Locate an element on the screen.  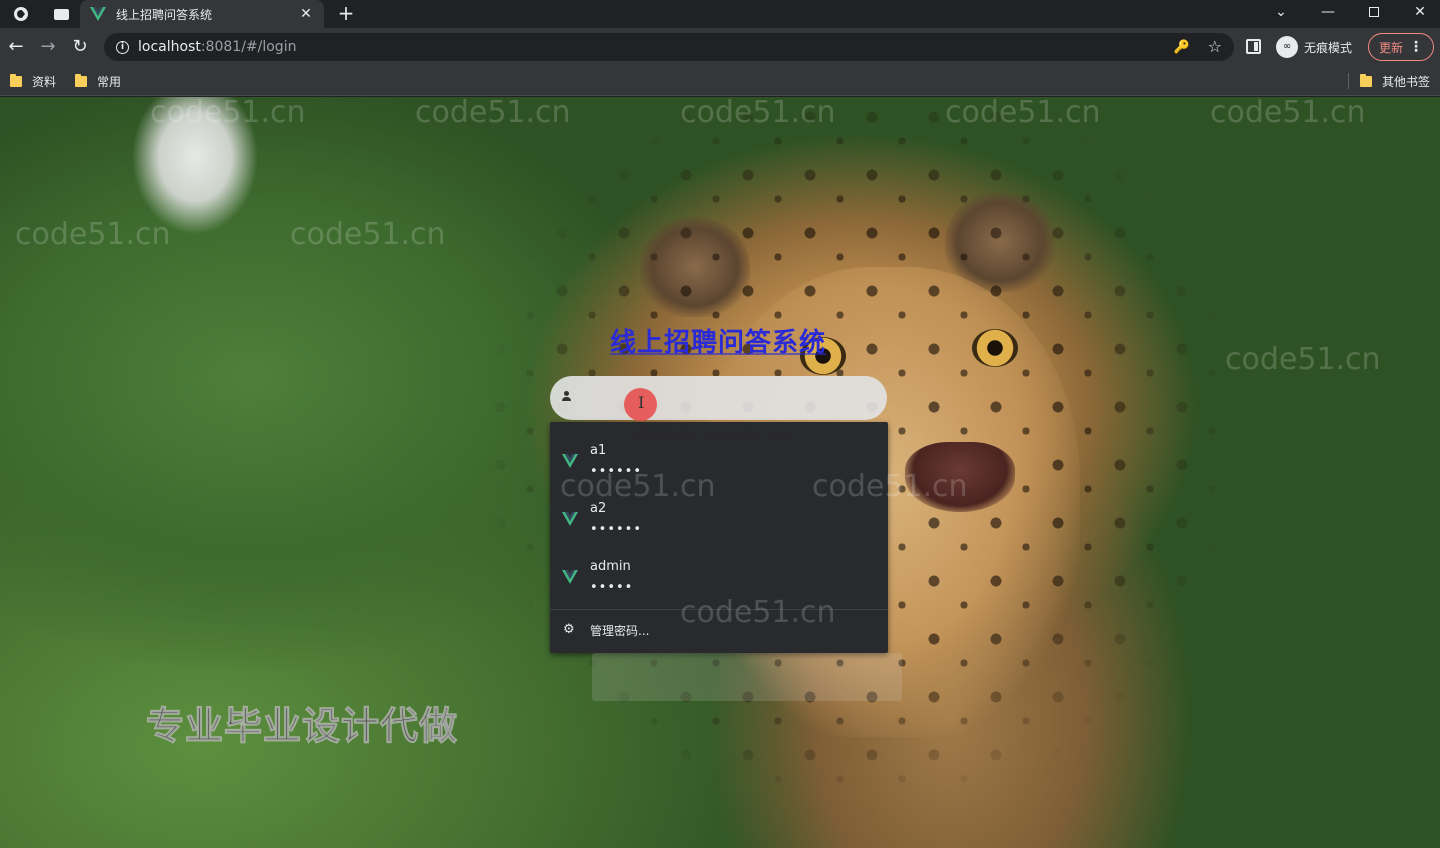
page-title: 线上招聘问答系统 is located at coordinates (717, 343).